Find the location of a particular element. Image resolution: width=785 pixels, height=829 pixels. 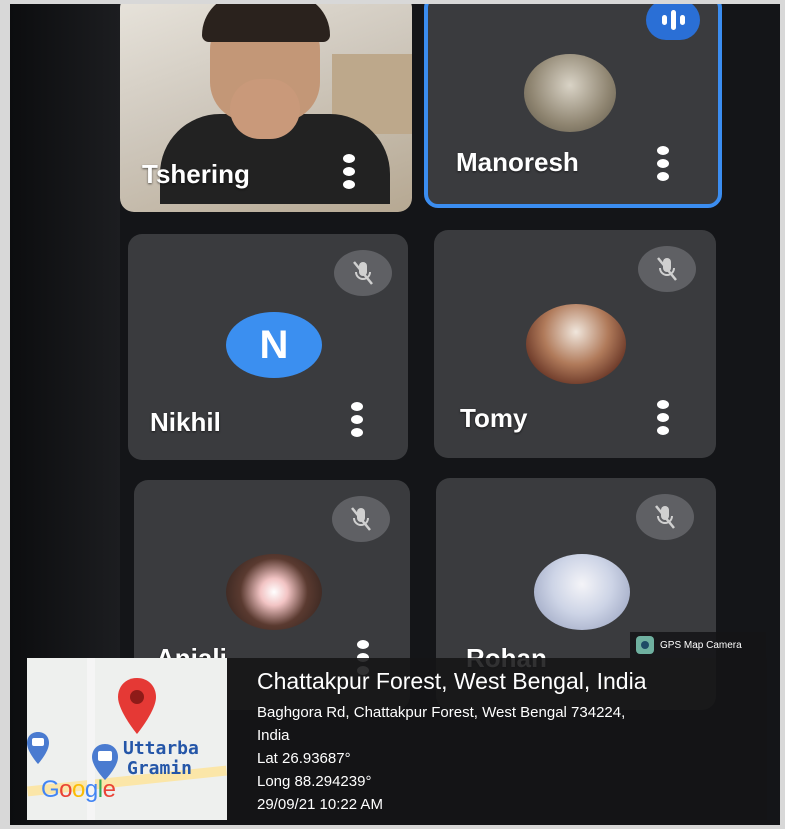

gps-camera-badge-label: GPS Map Camera is located at coordinates (701, 645).